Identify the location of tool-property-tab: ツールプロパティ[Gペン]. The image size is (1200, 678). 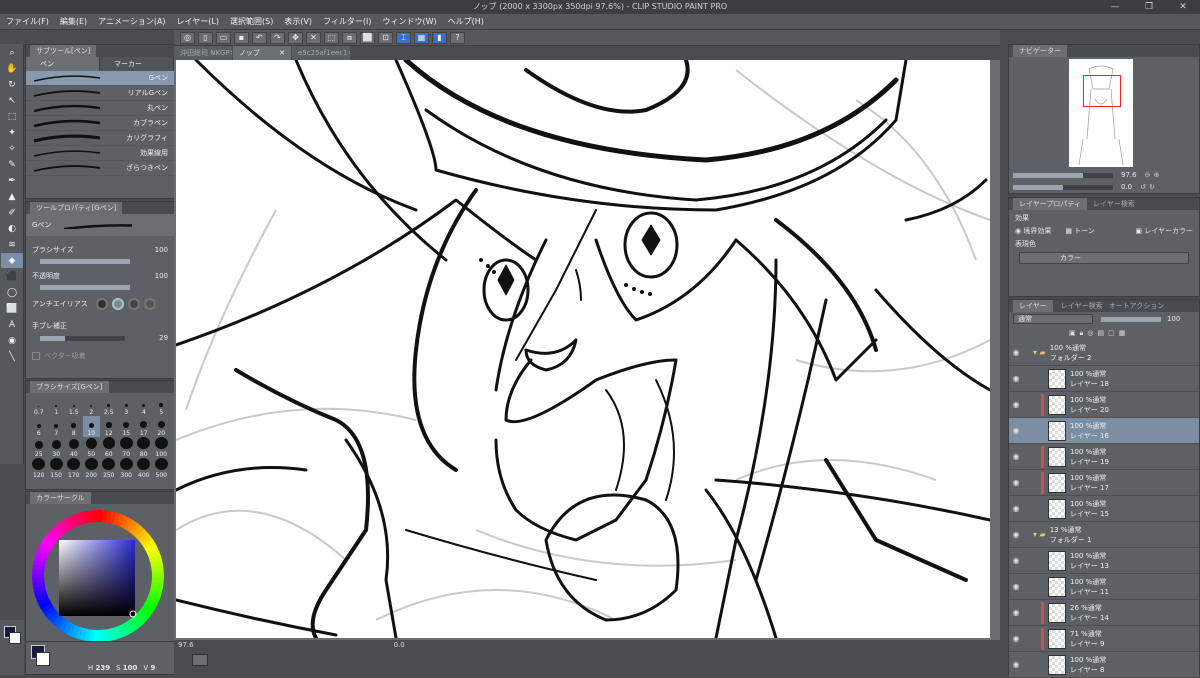
(100, 208).